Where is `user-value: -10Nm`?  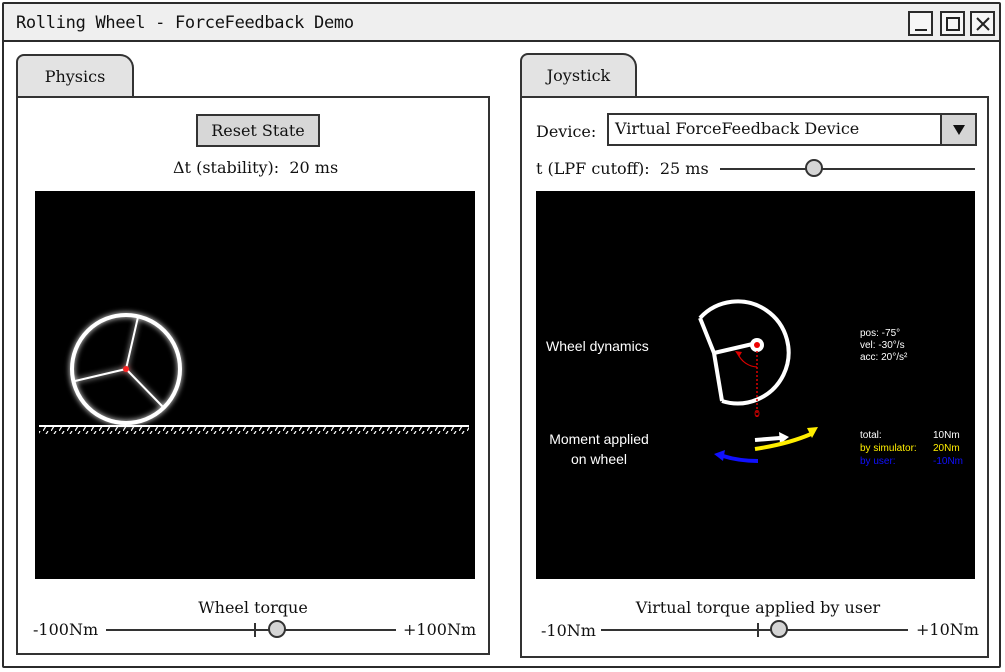 user-value: -10Nm is located at coordinates (948, 461).